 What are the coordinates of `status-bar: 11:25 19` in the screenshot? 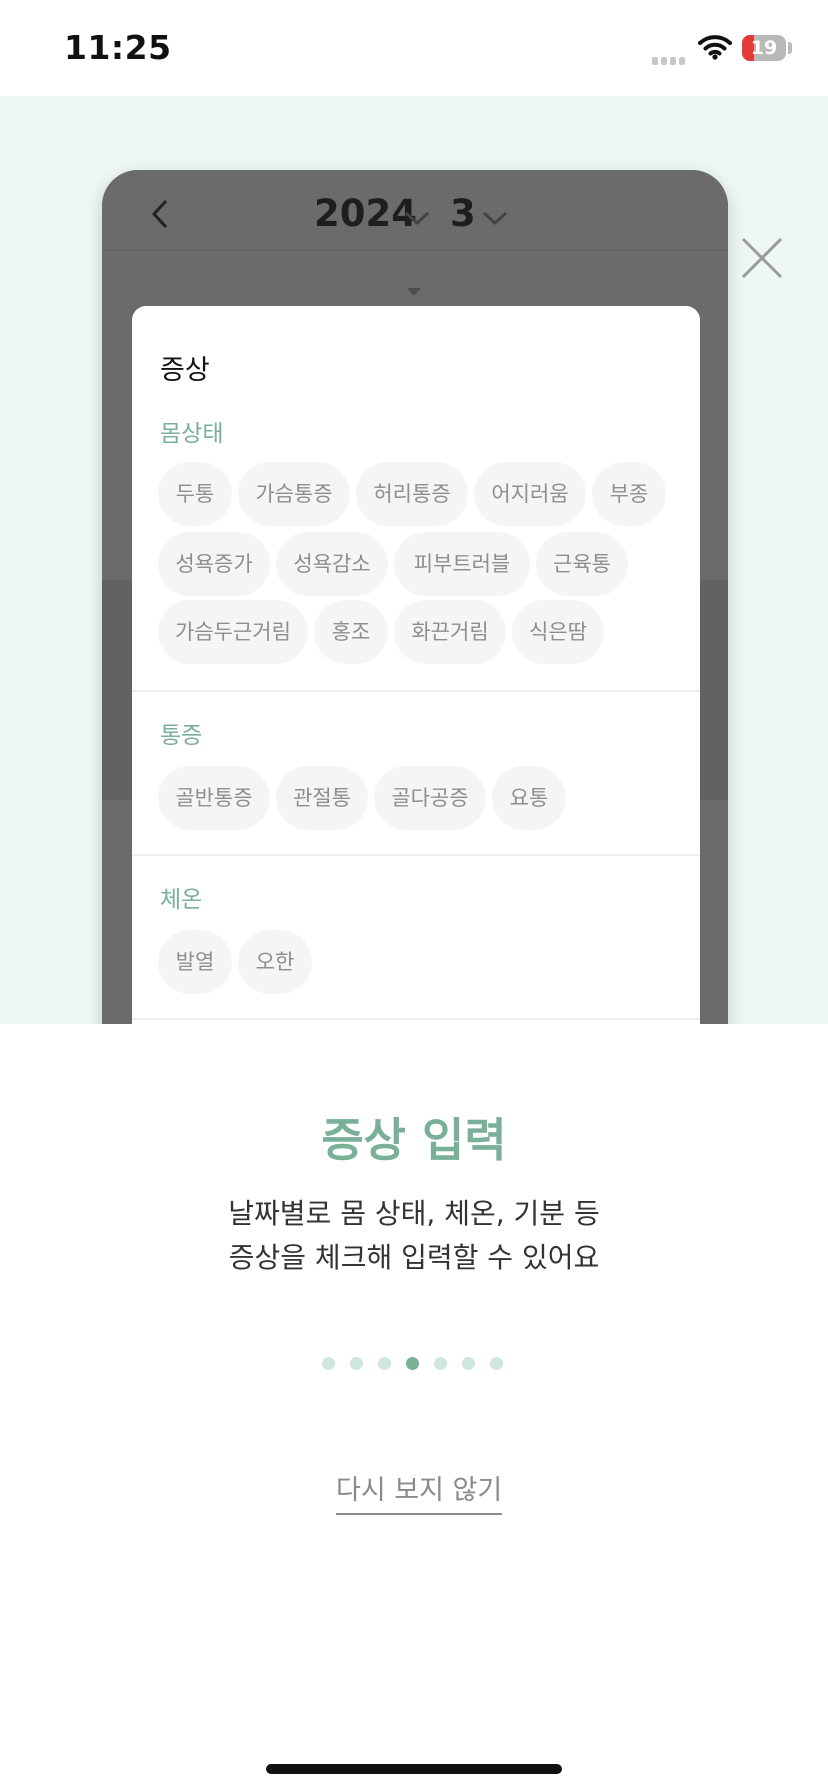 It's located at (414, 48).